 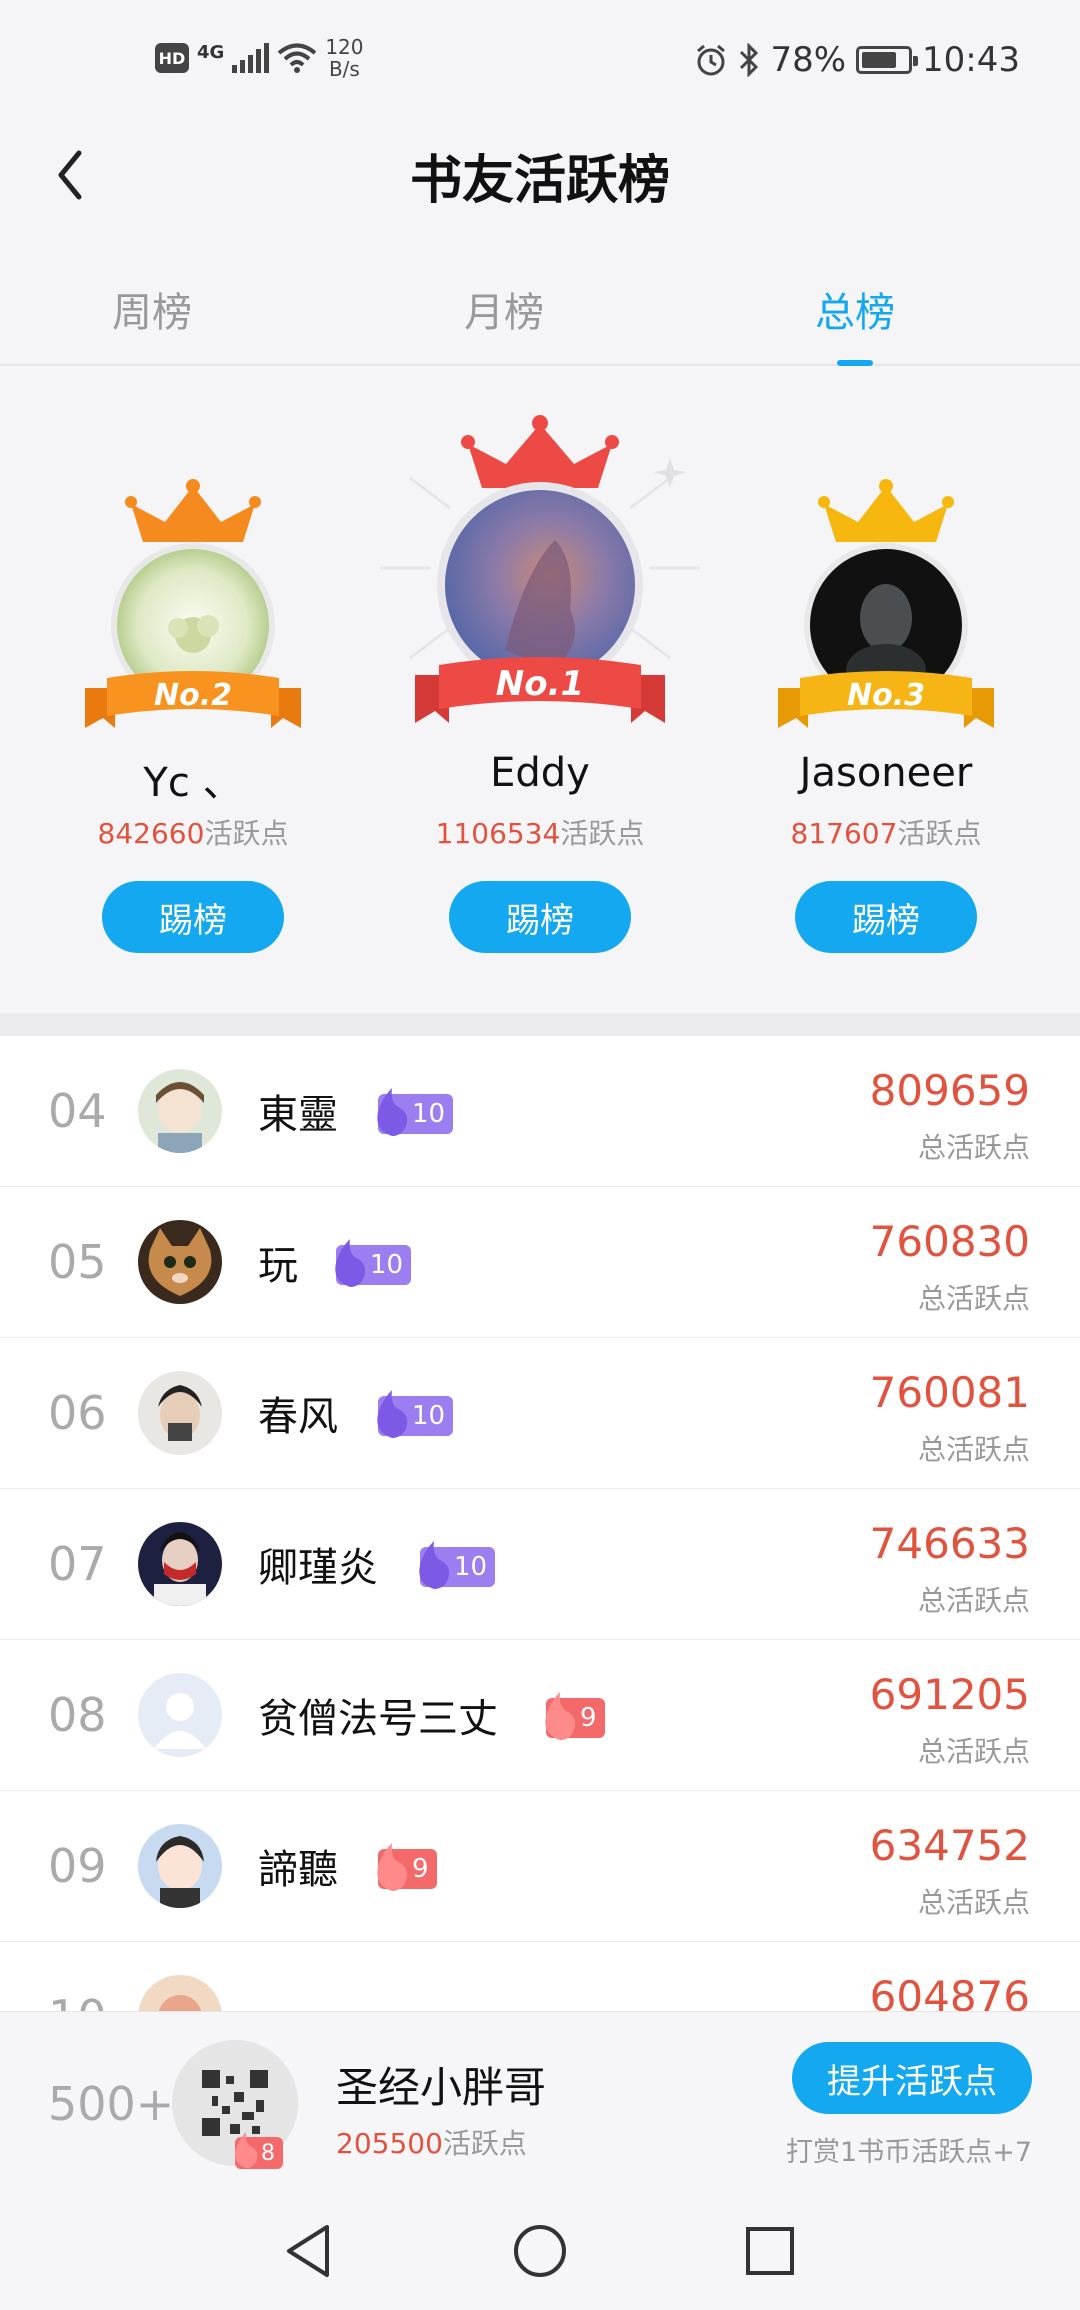 I want to click on my-ranking-bar: 500+ 8 圣经小胖哥 205500活跃点 提升活跃点 打赏1书币活跃点+7, so click(x=540, y=2101).